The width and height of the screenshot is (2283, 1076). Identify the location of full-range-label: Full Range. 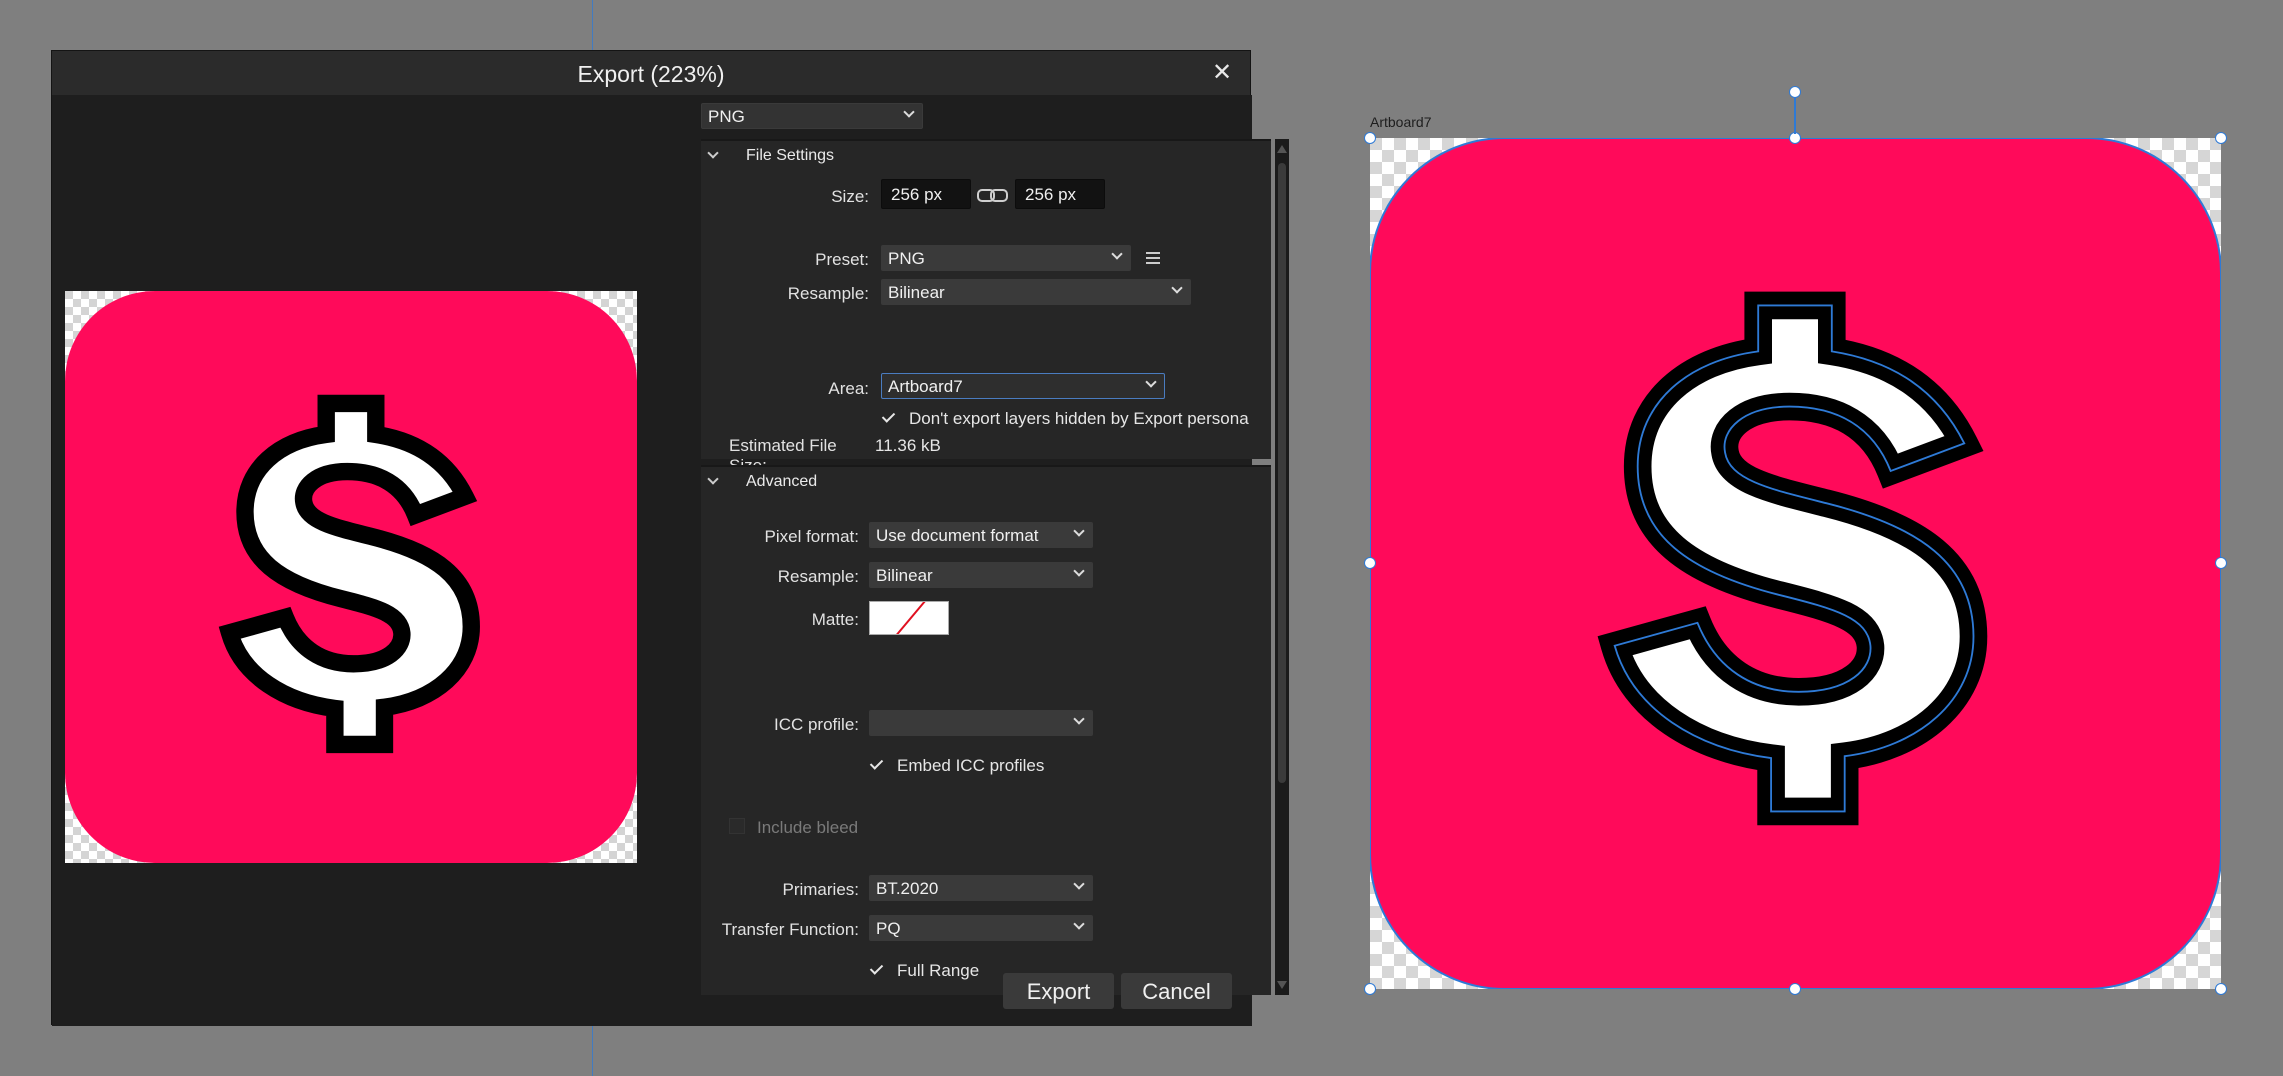
(938, 970).